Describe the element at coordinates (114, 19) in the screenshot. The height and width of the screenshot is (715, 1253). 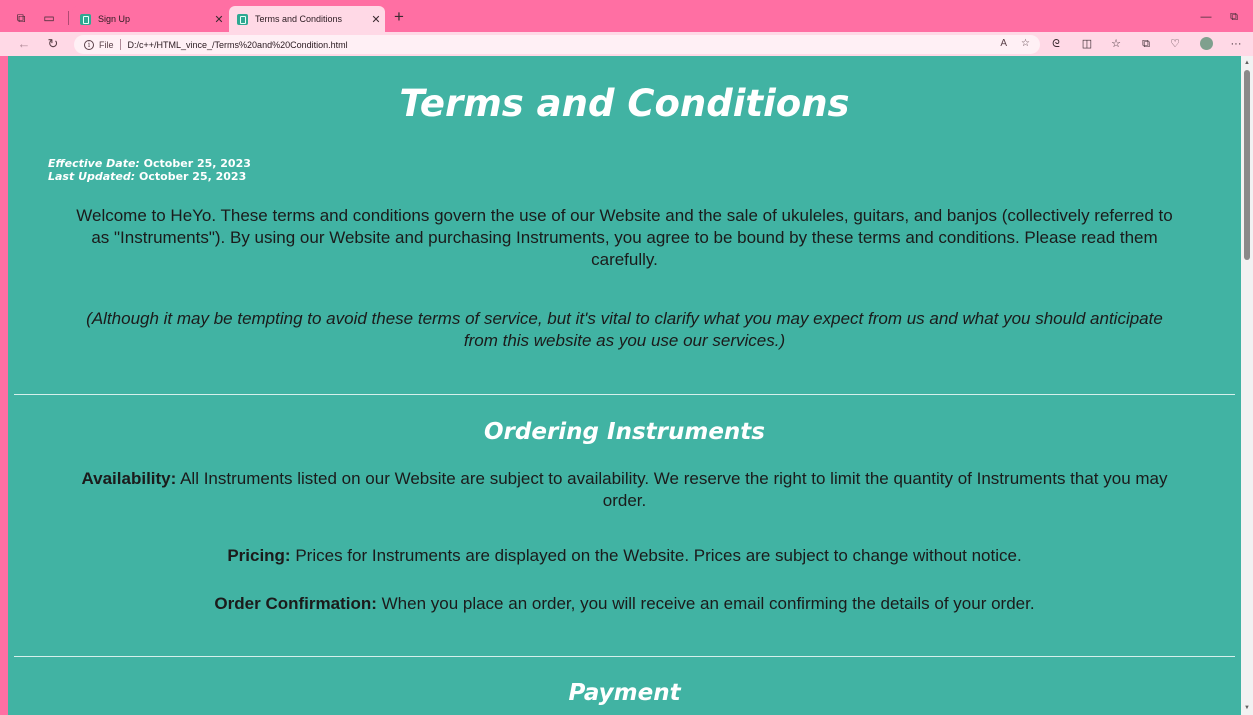
I see `tab-title: Sign Up` at that location.